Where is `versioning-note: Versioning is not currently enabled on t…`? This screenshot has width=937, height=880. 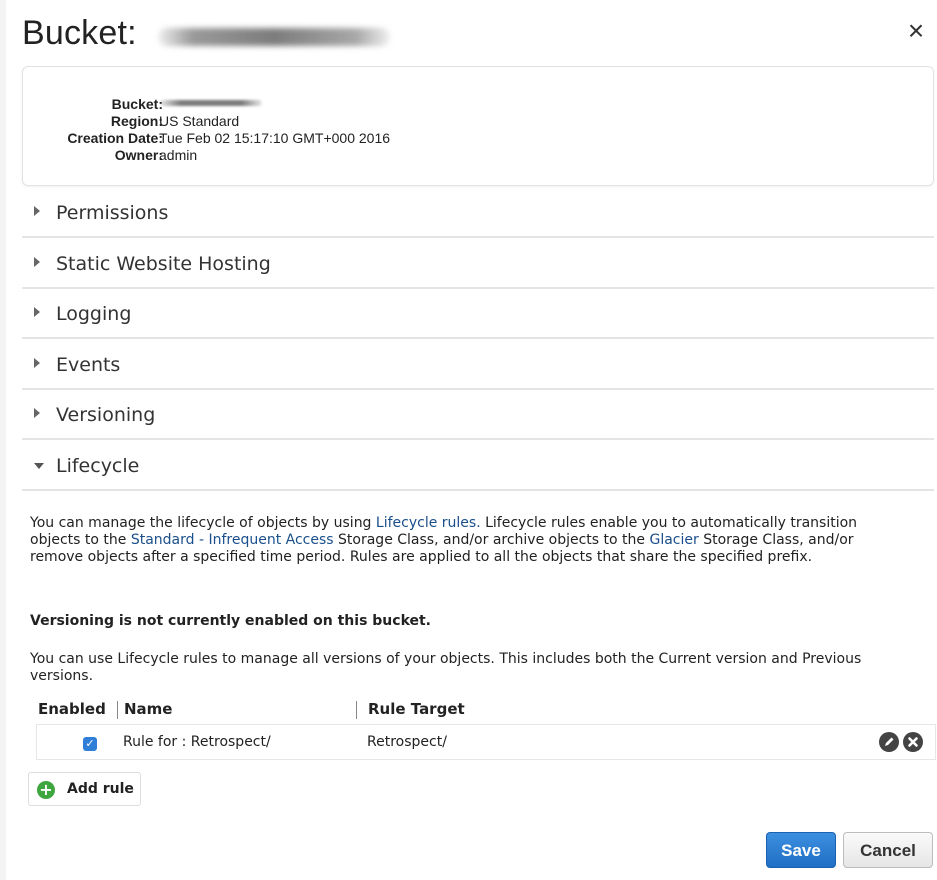 versioning-note: Versioning is not currently enabled on t… is located at coordinates (231, 621).